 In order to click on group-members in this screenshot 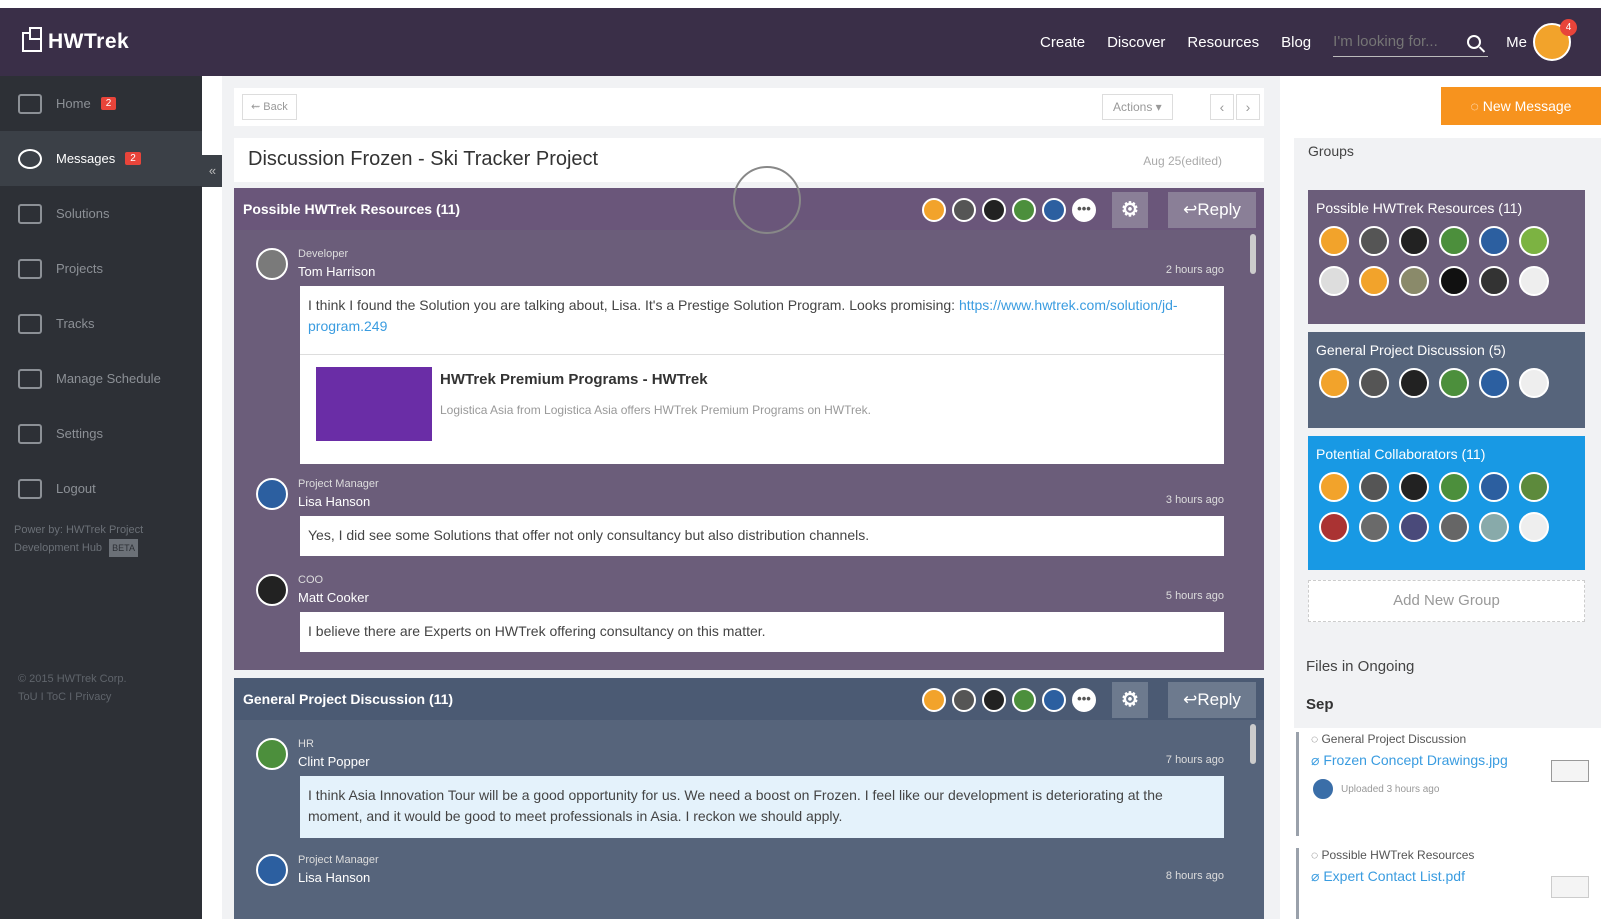, I will do `click(1446, 388)`.